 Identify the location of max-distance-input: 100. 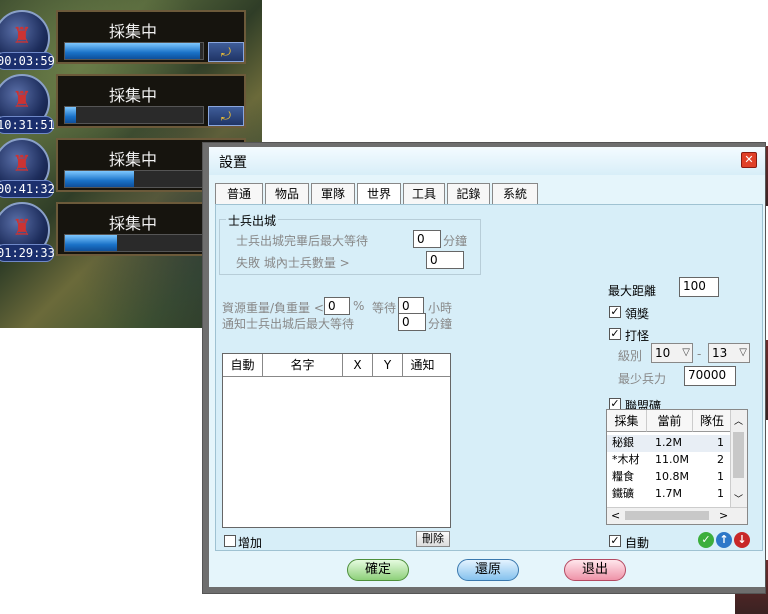
(699, 287).